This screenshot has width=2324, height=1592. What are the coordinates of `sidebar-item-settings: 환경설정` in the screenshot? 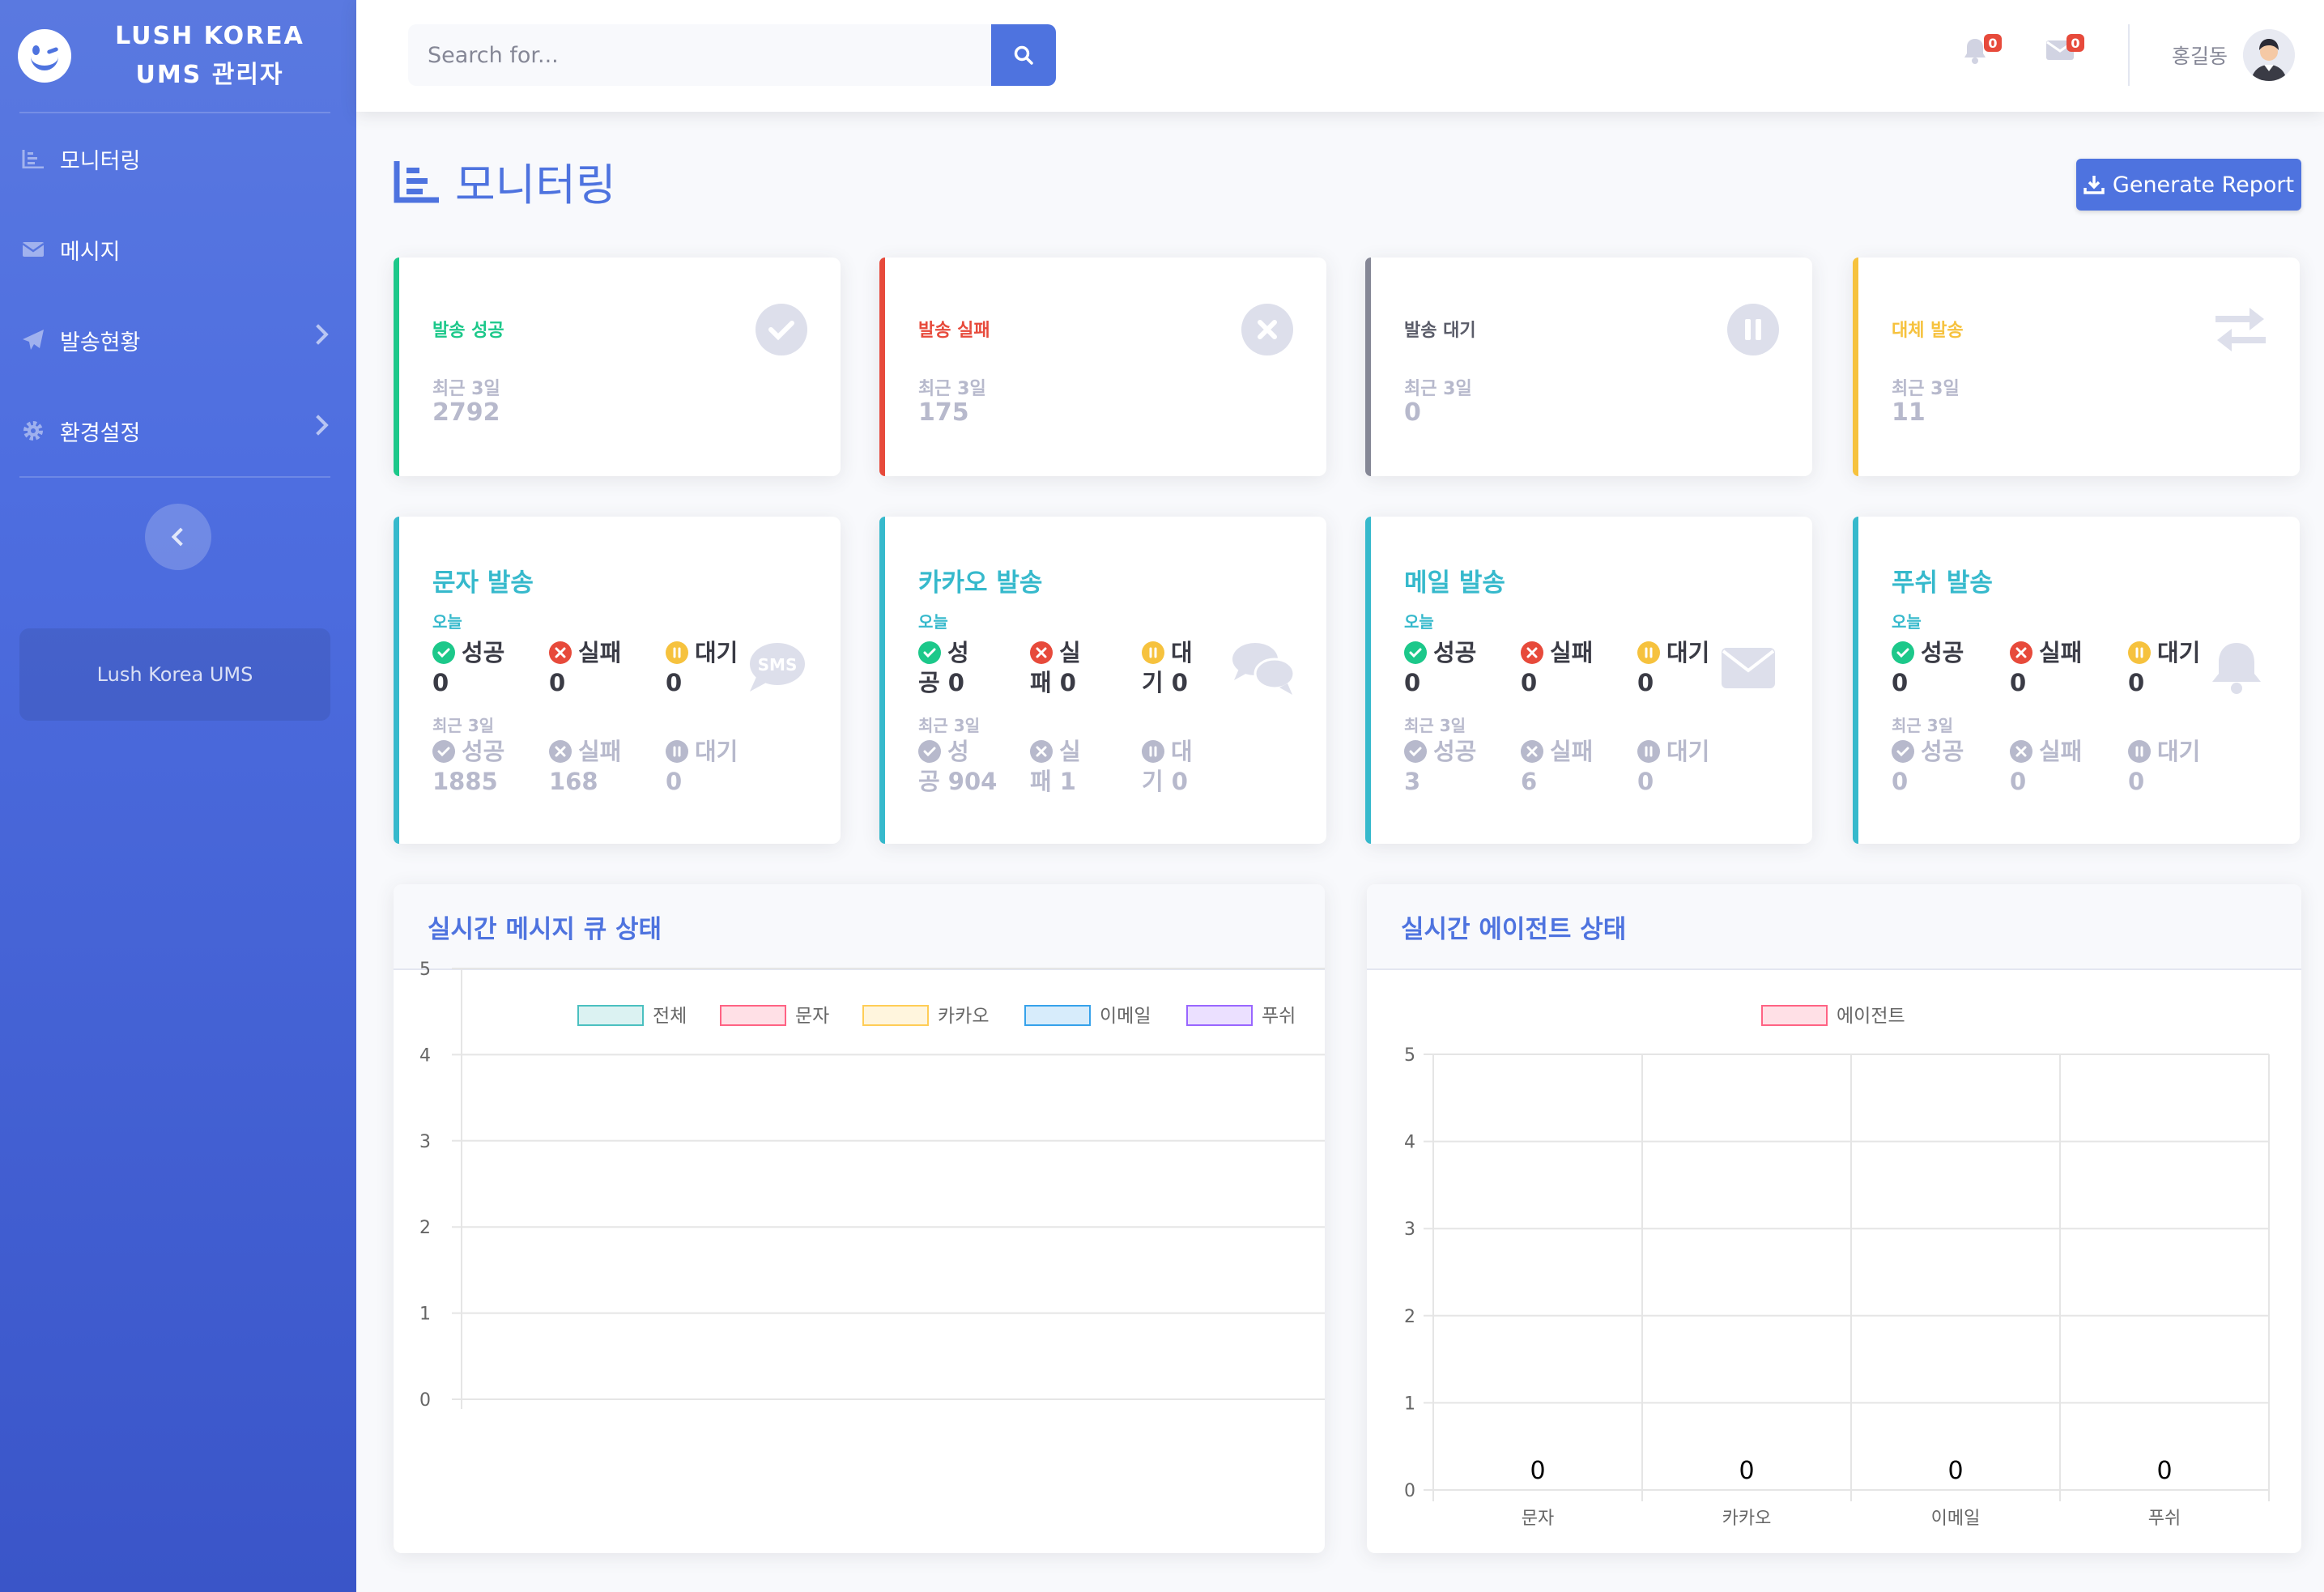 It's located at (178, 430).